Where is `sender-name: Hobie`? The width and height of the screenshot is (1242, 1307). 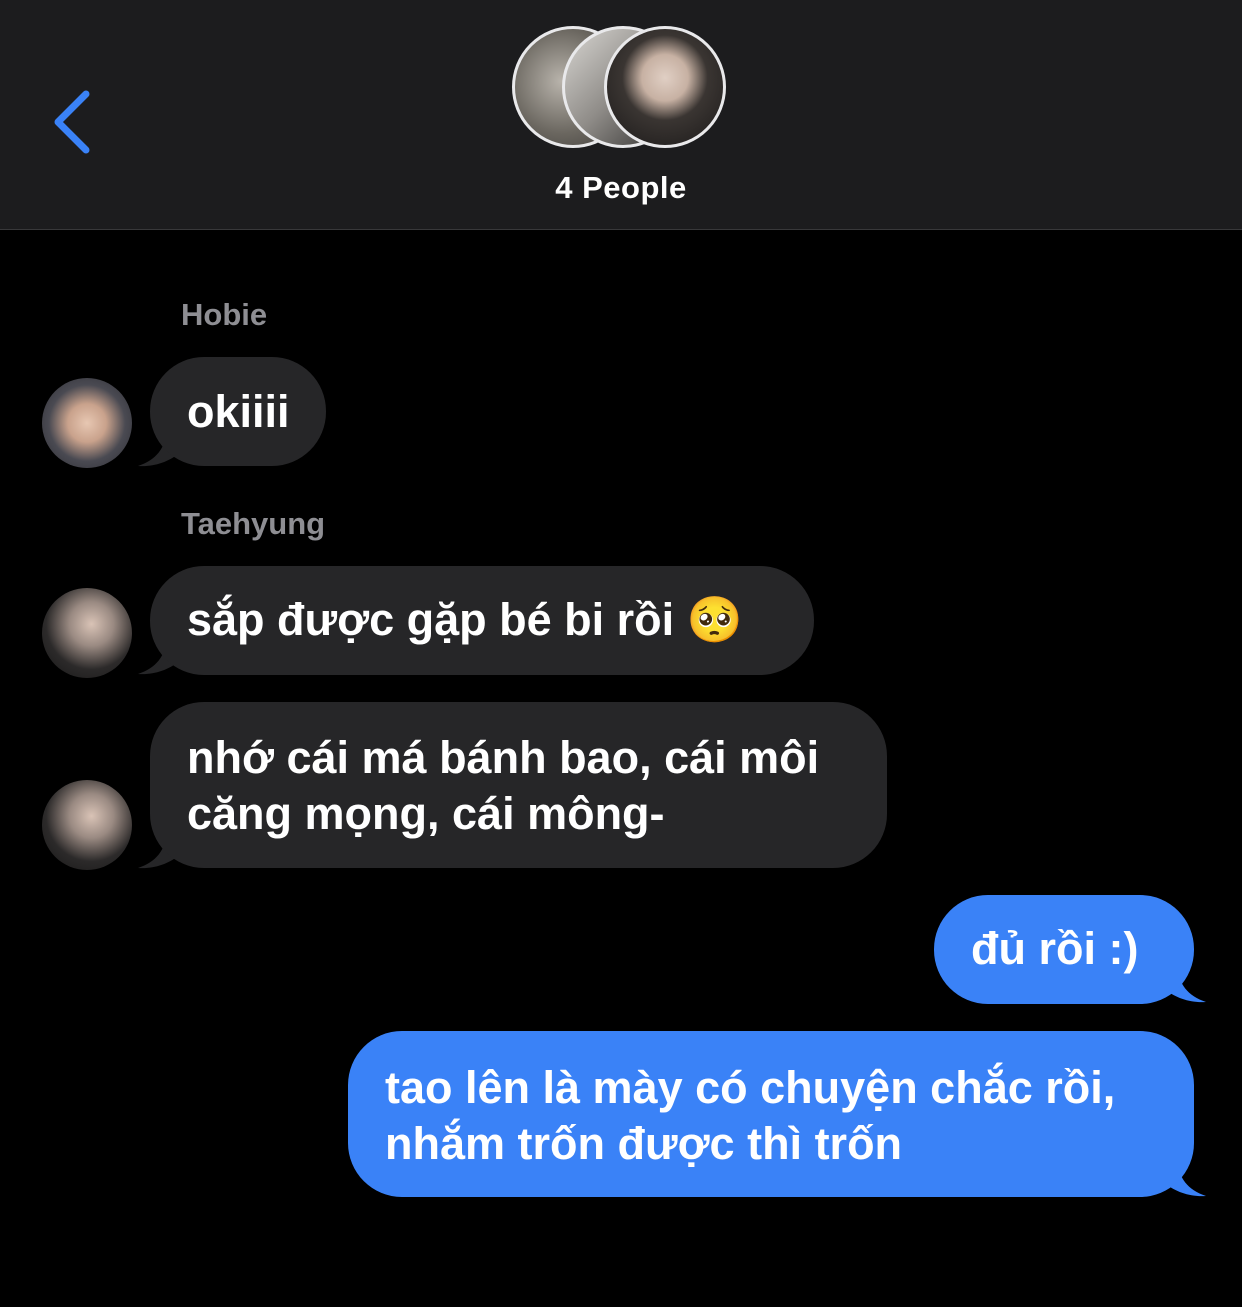
sender-name: Hobie is located at coordinates (224, 314).